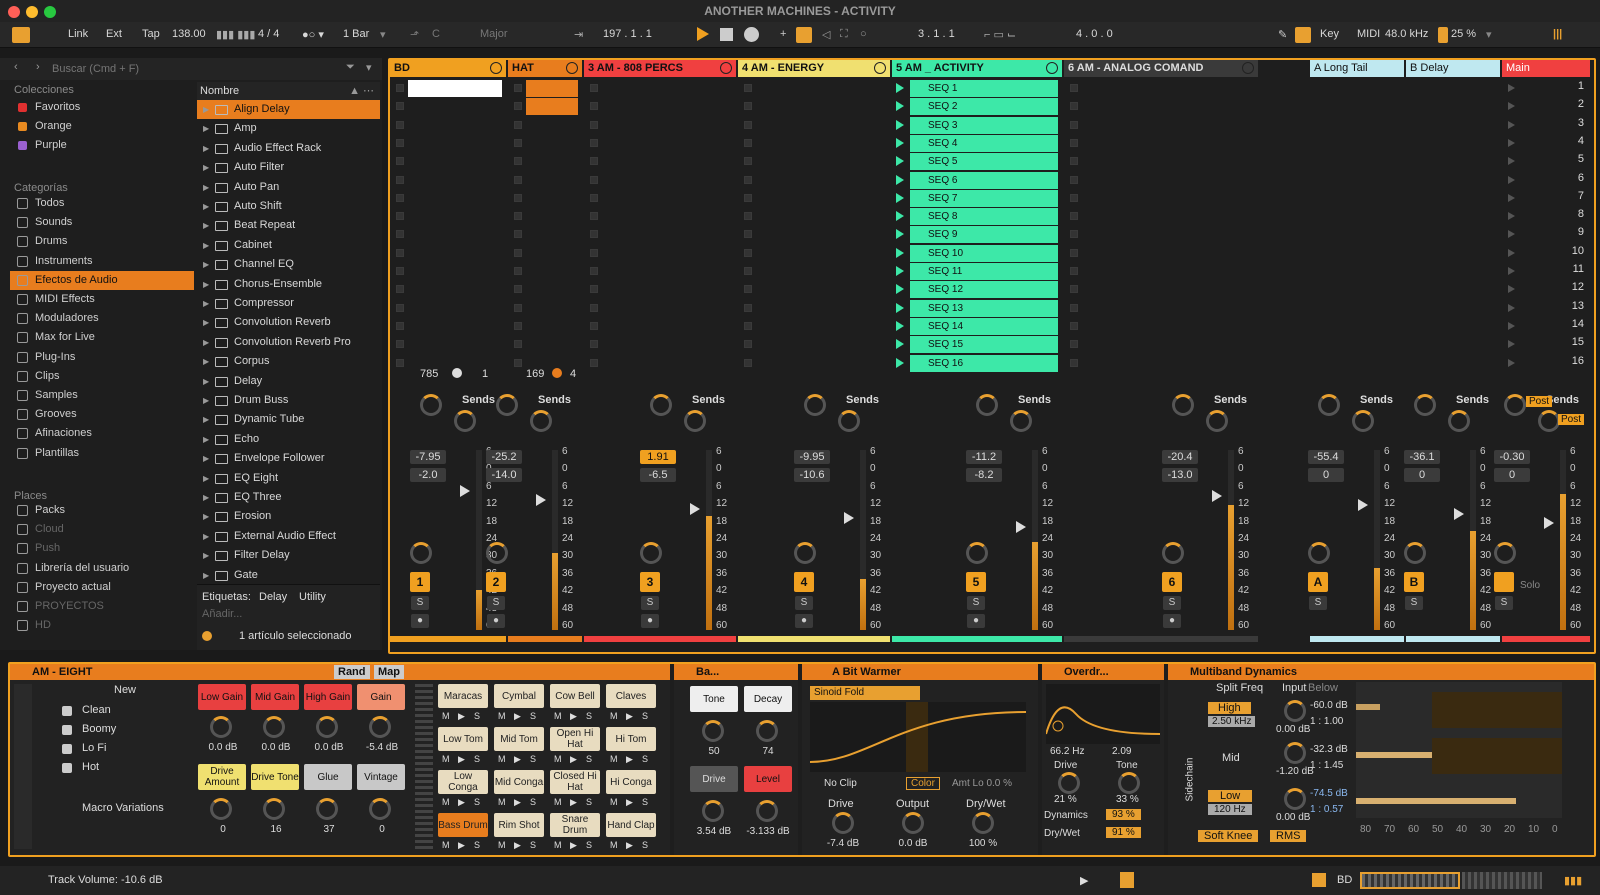  I want to click on track-header: 3 AM - 808 PERCS, so click(660, 68).